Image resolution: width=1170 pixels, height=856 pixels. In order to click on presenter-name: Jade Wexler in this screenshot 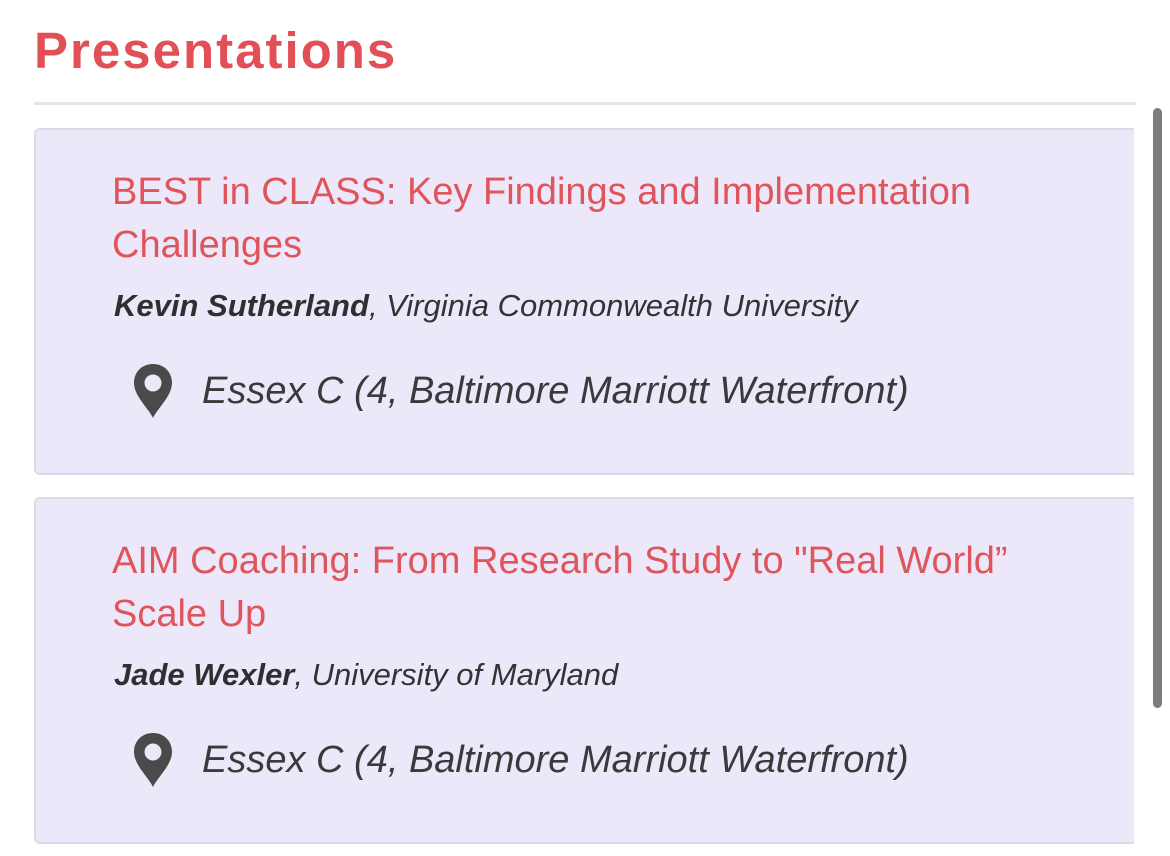, I will do `click(204, 674)`.